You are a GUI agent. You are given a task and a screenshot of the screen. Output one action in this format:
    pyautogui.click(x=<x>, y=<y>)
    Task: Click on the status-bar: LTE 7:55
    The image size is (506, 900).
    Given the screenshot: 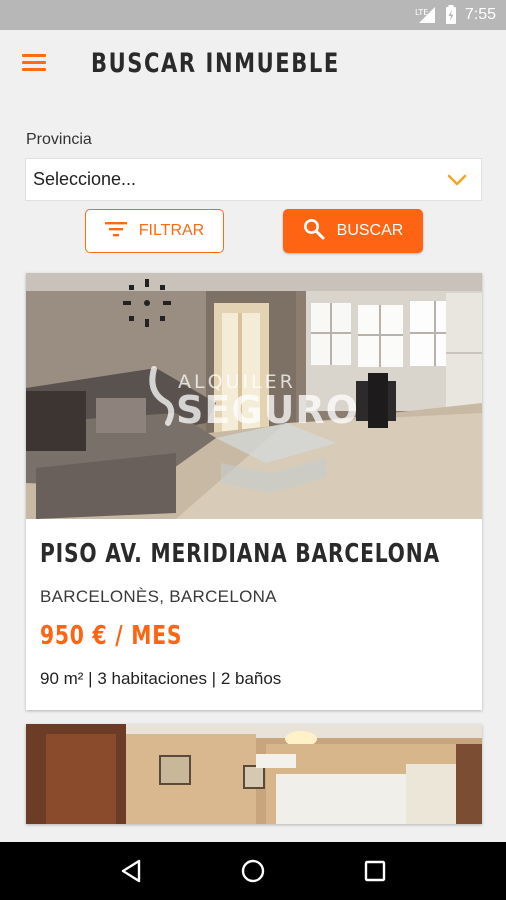 What is the action you would take?
    pyautogui.click(x=253, y=15)
    